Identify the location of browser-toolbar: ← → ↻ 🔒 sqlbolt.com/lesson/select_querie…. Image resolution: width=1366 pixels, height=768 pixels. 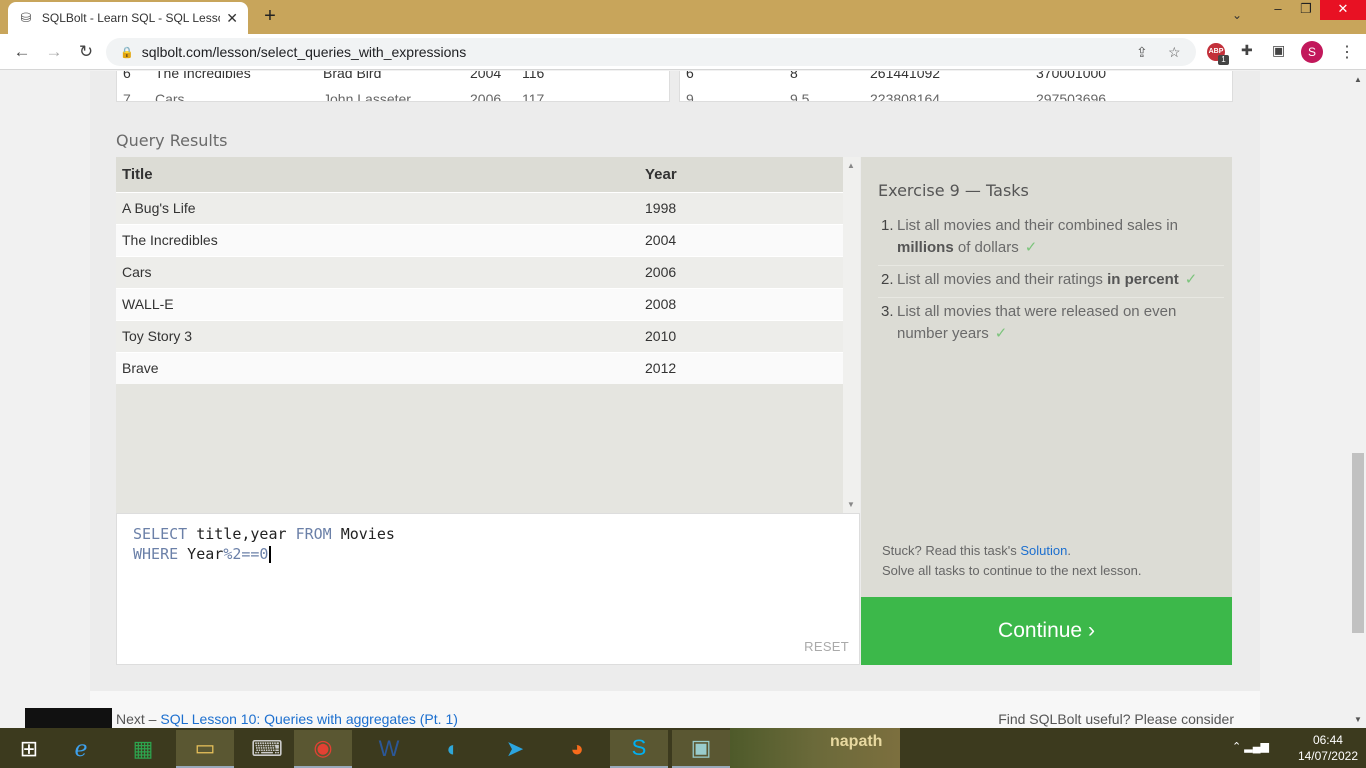
(683, 52).